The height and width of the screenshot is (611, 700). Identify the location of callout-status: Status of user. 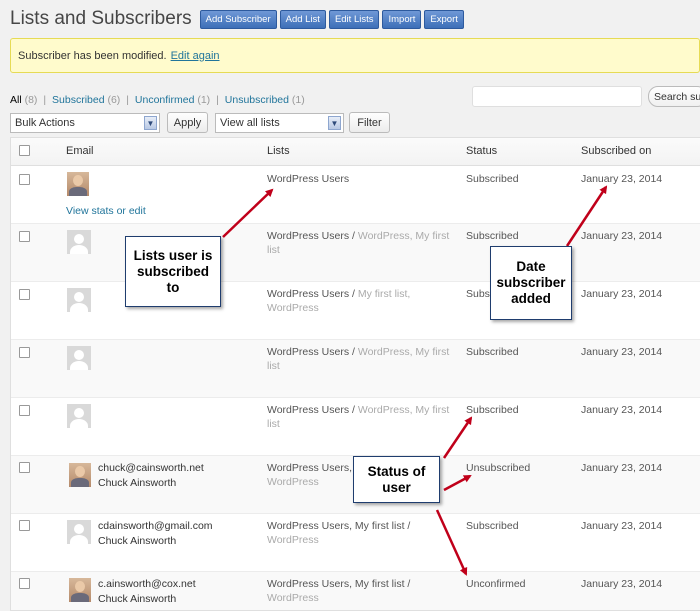
(396, 479).